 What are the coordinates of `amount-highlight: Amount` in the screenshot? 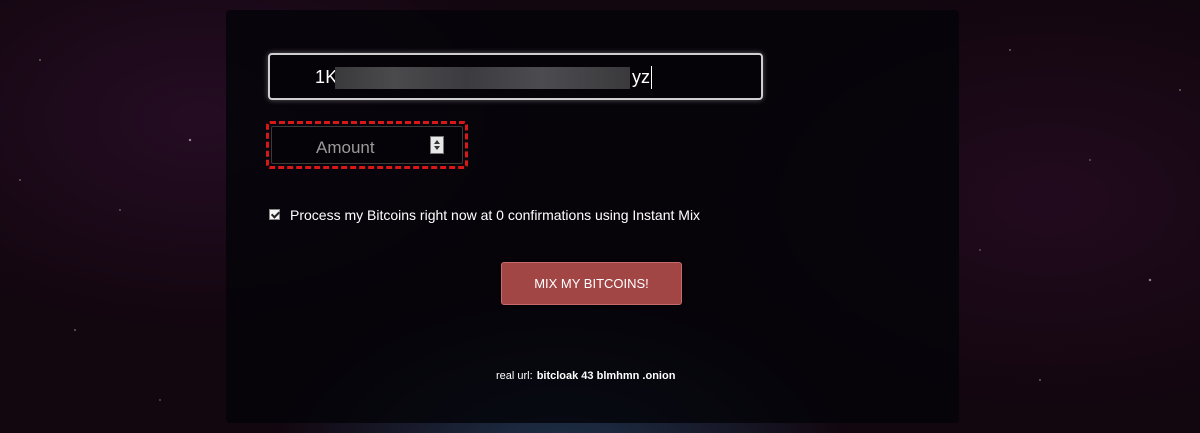 It's located at (367, 145).